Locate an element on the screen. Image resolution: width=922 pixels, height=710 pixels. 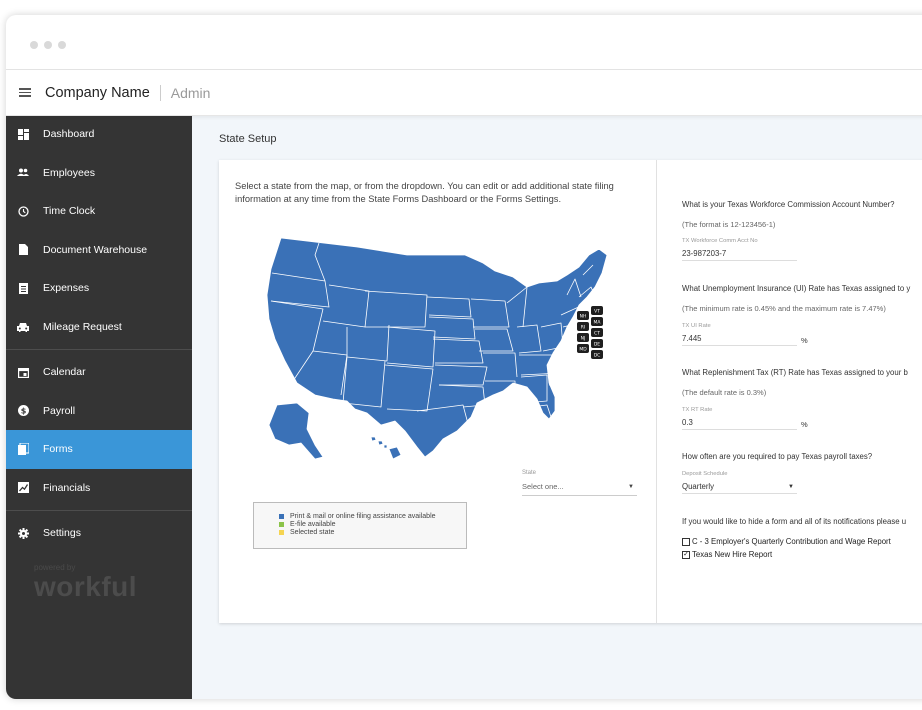
hamburger-menu-icon is located at coordinates (25, 92).